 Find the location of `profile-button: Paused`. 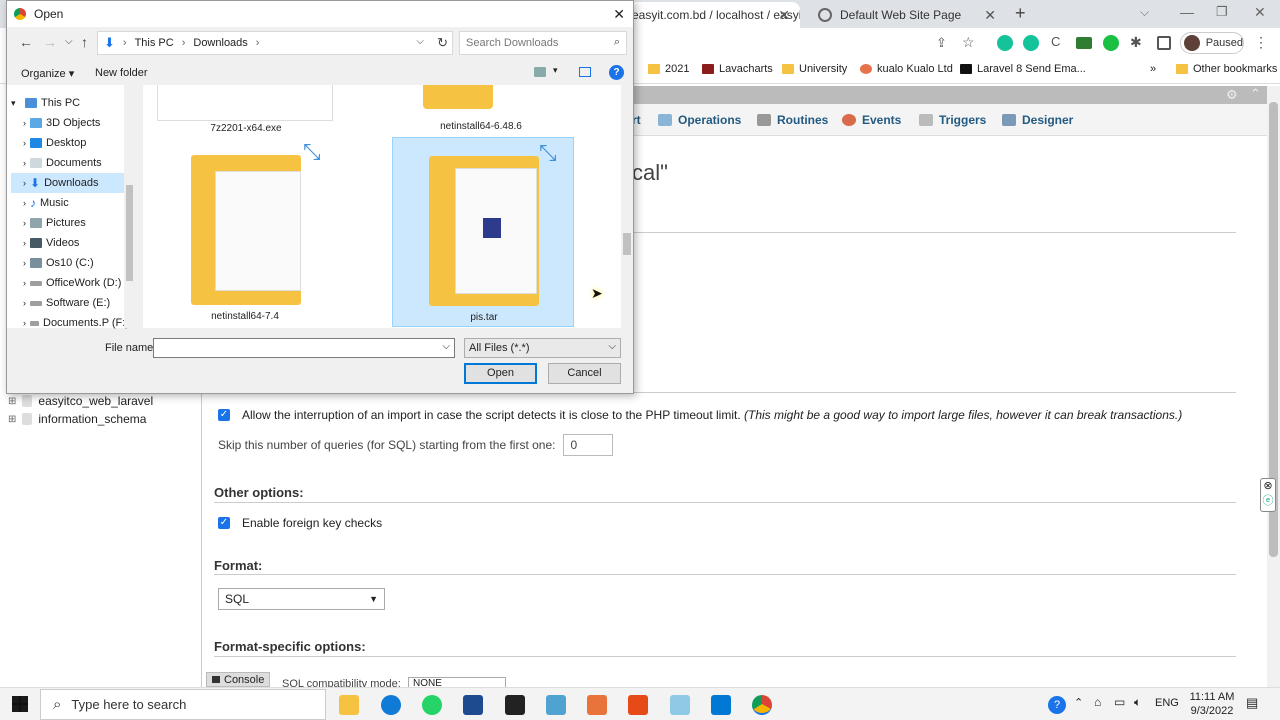

profile-button: Paused is located at coordinates (1212, 43).